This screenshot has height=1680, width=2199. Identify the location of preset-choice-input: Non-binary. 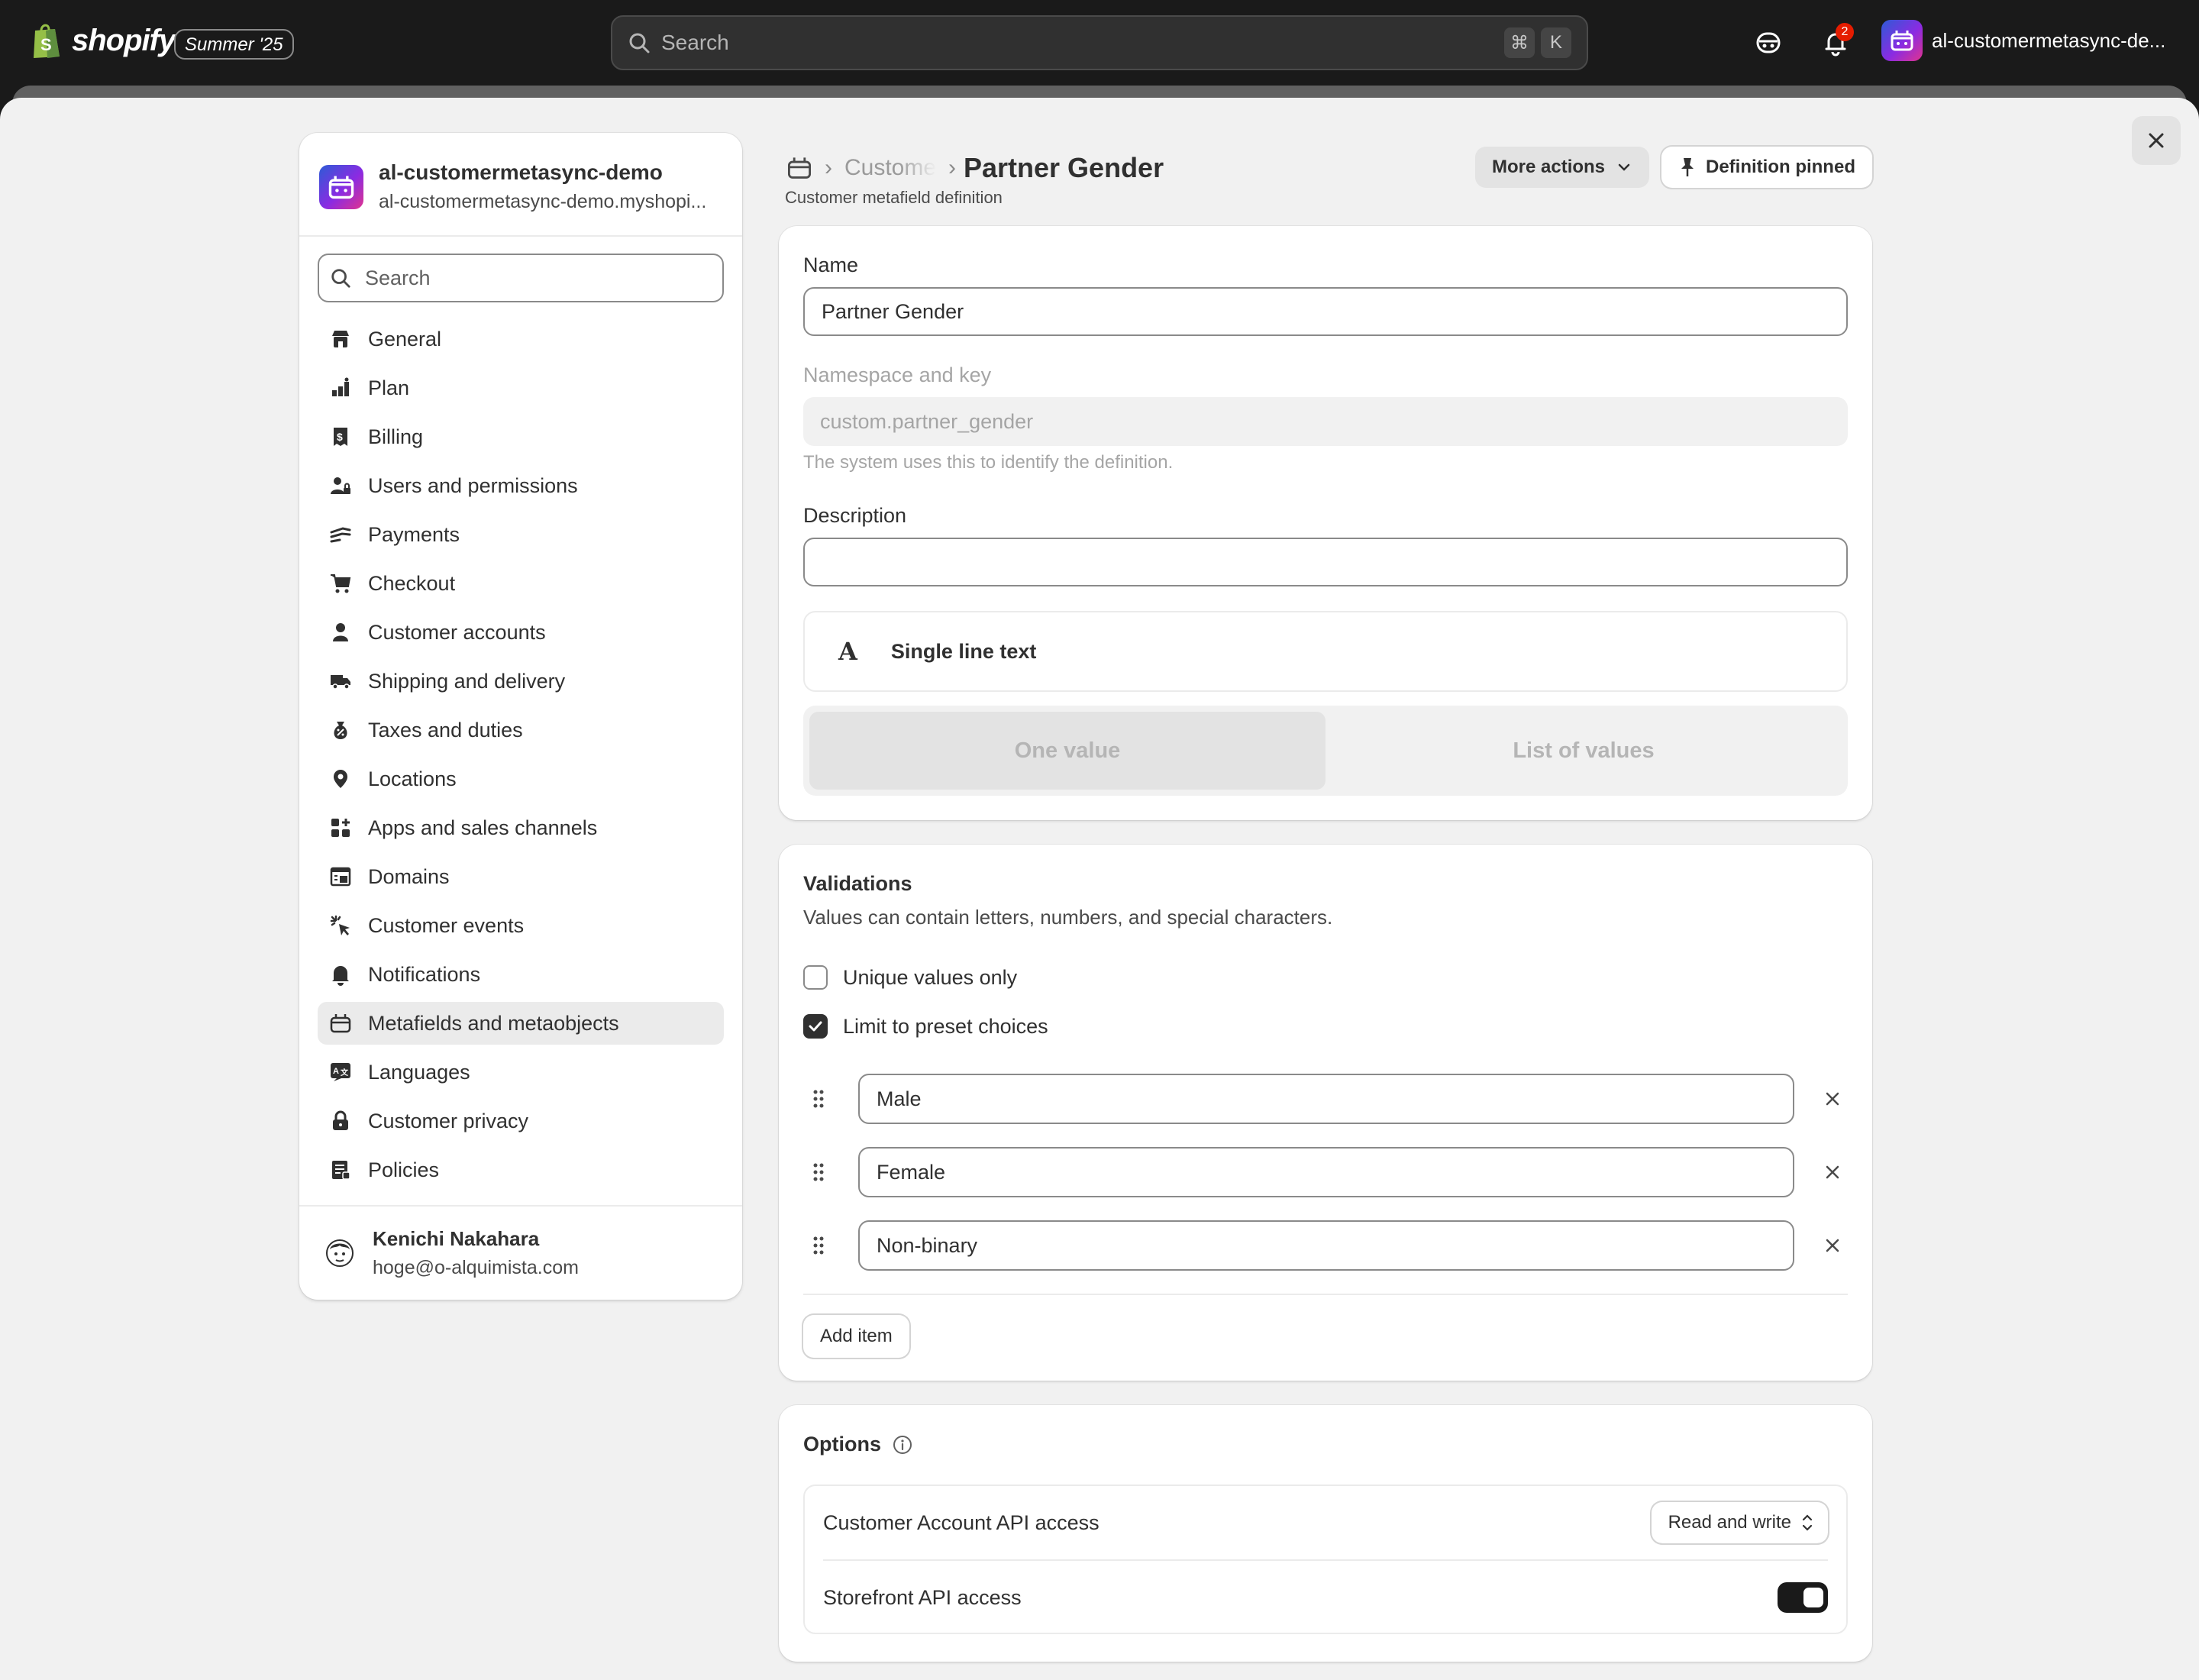
(1326, 1245).